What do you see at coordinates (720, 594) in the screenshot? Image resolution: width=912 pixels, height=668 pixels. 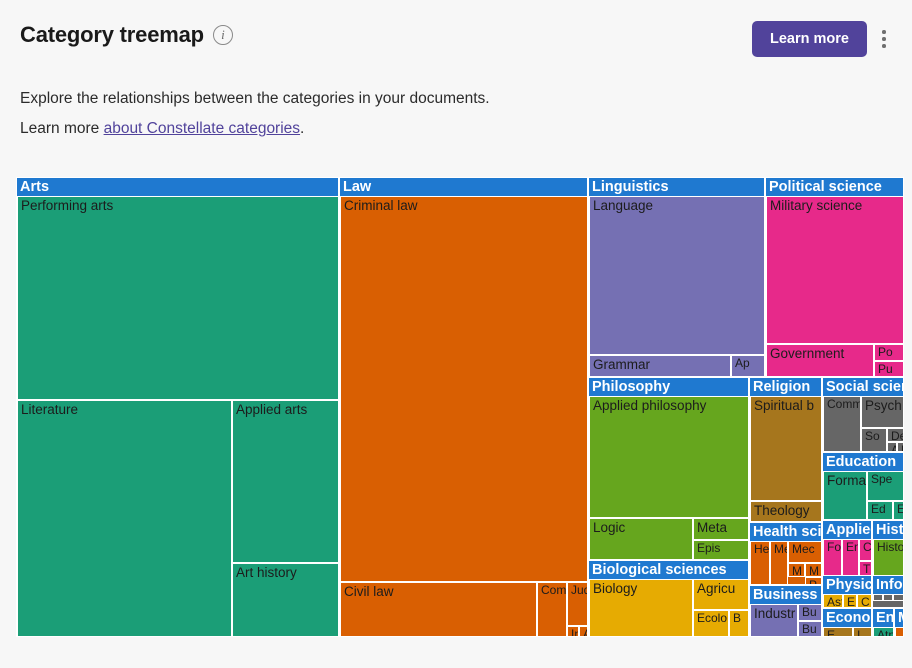 I see `treemap-leaf: Agricu` at bounding box center [720, 594].